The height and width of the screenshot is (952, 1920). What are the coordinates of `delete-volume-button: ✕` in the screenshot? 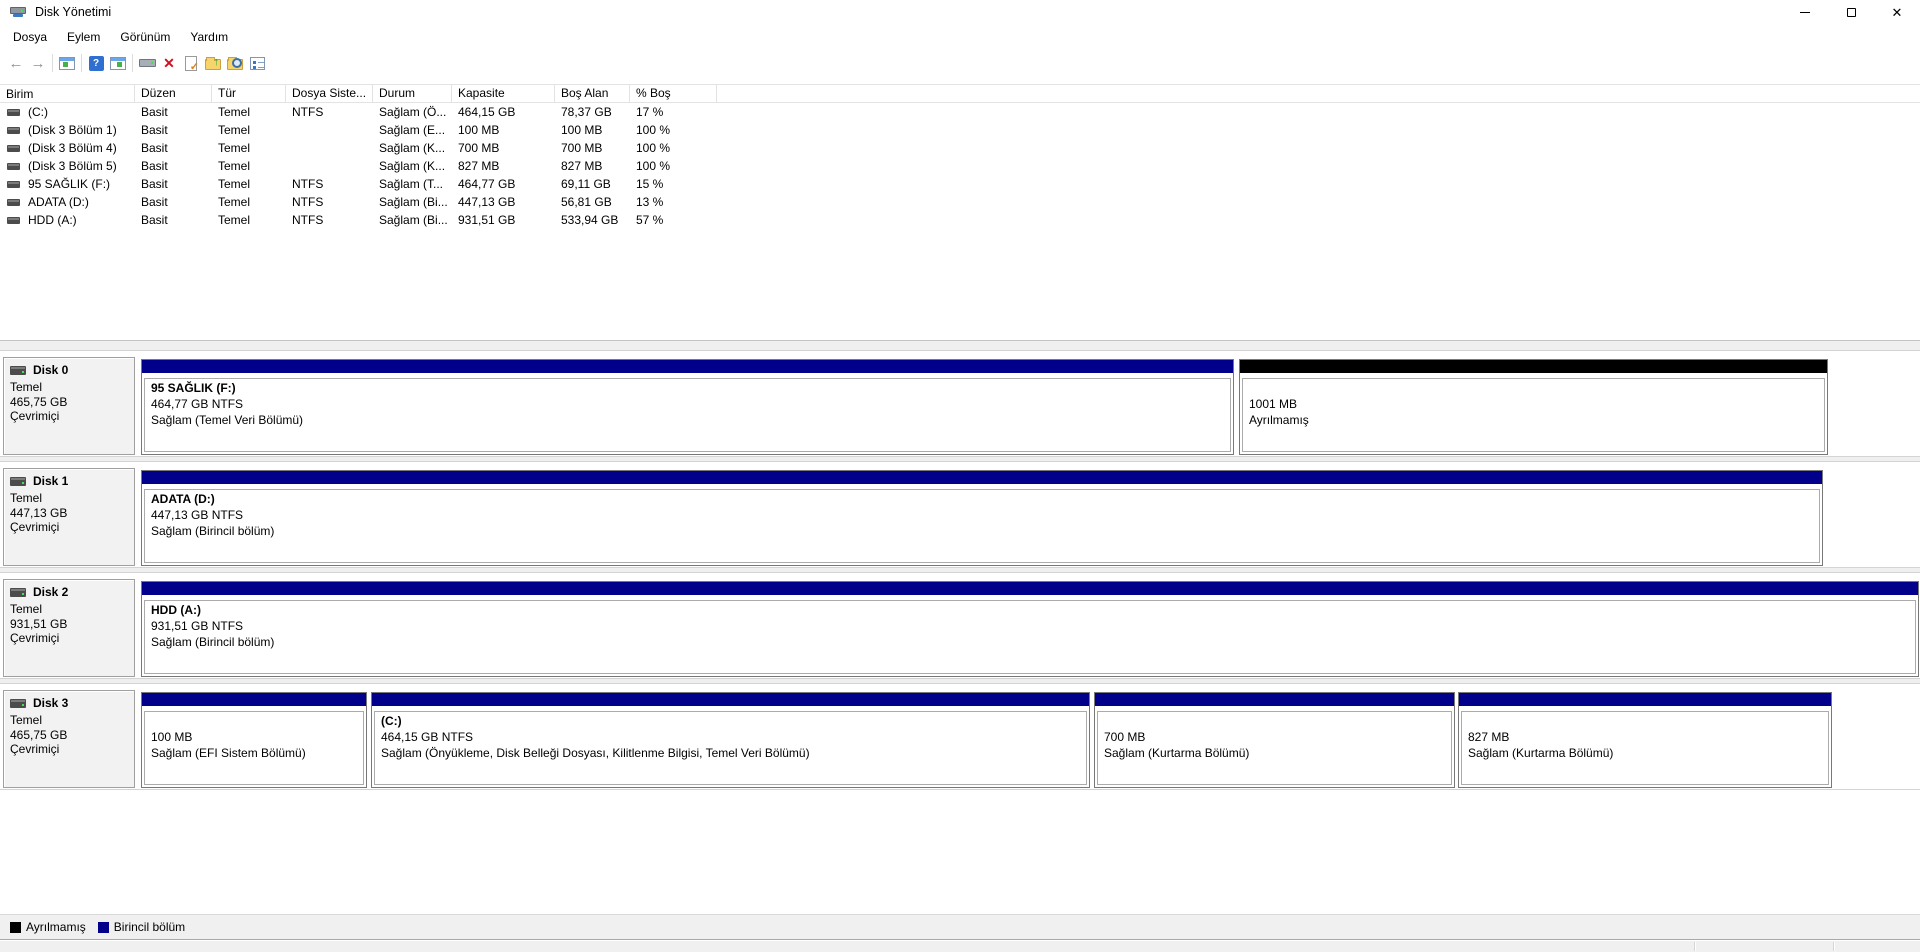 It's located at (169, 63).